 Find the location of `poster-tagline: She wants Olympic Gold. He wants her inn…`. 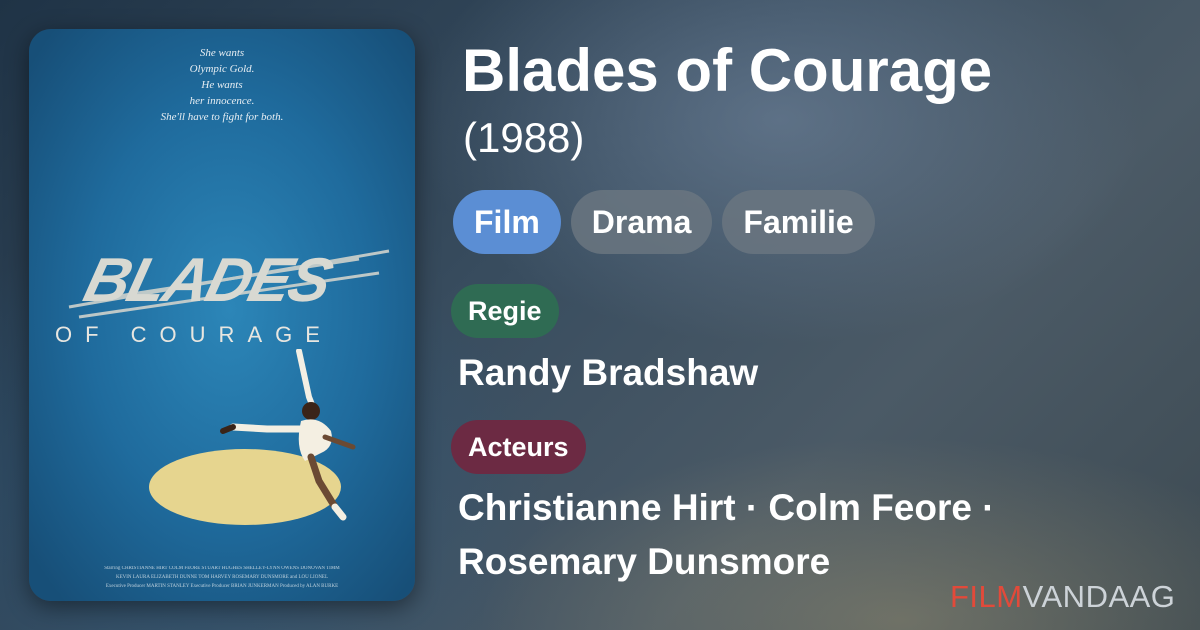

poster-tagline: She wants Olympic Gold. He wants her inn… is located at coordinates (222, 85).